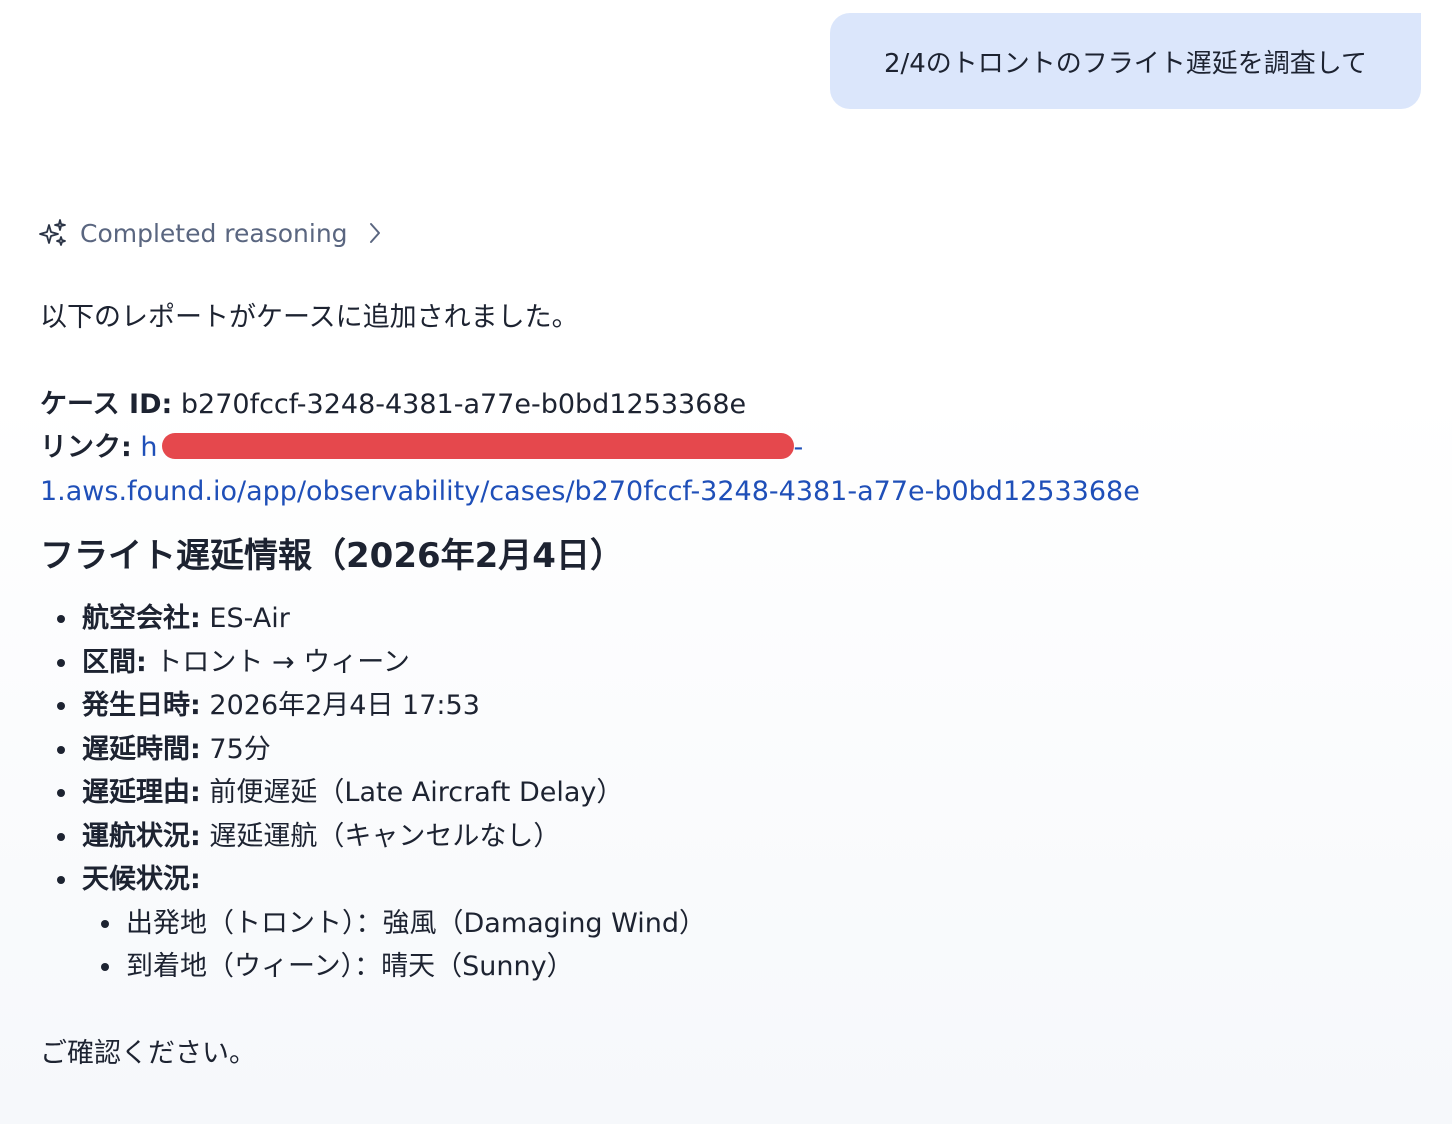 The width and height of the screenshot is (1452, 1124). I want to click on list-item: 運航状況: 遅延運航（キャンセルなし）, so click(735, 837).